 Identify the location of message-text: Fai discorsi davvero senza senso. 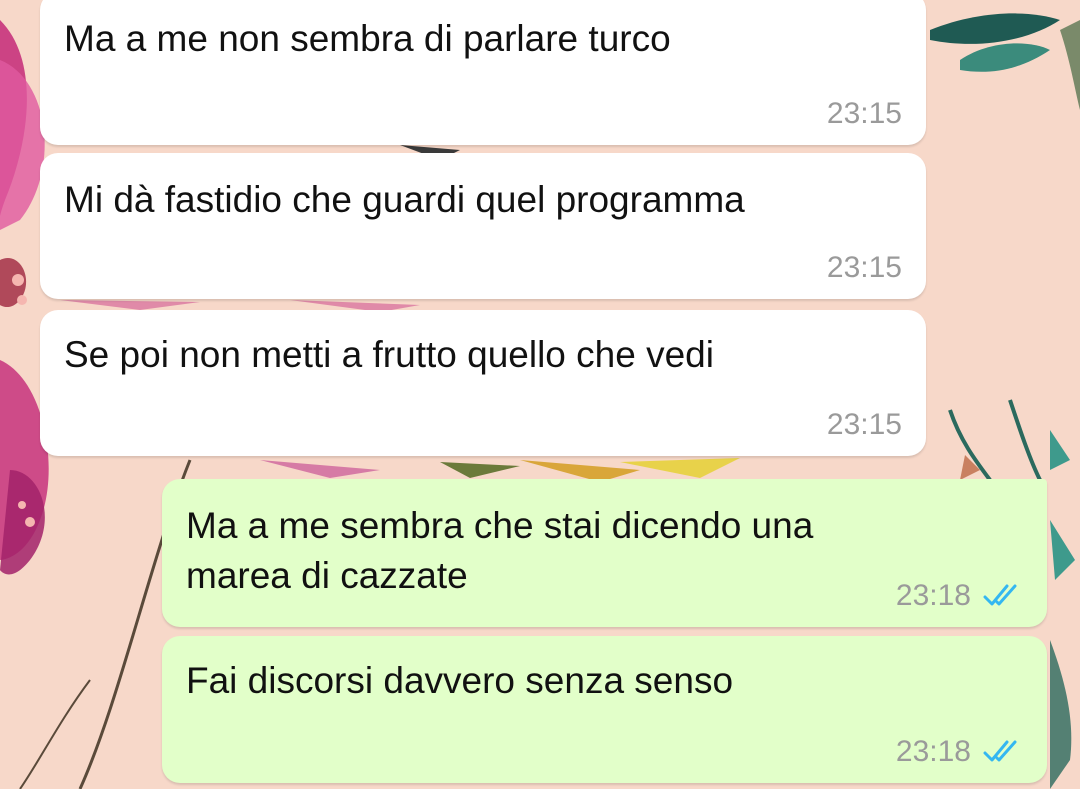
(460, 680).